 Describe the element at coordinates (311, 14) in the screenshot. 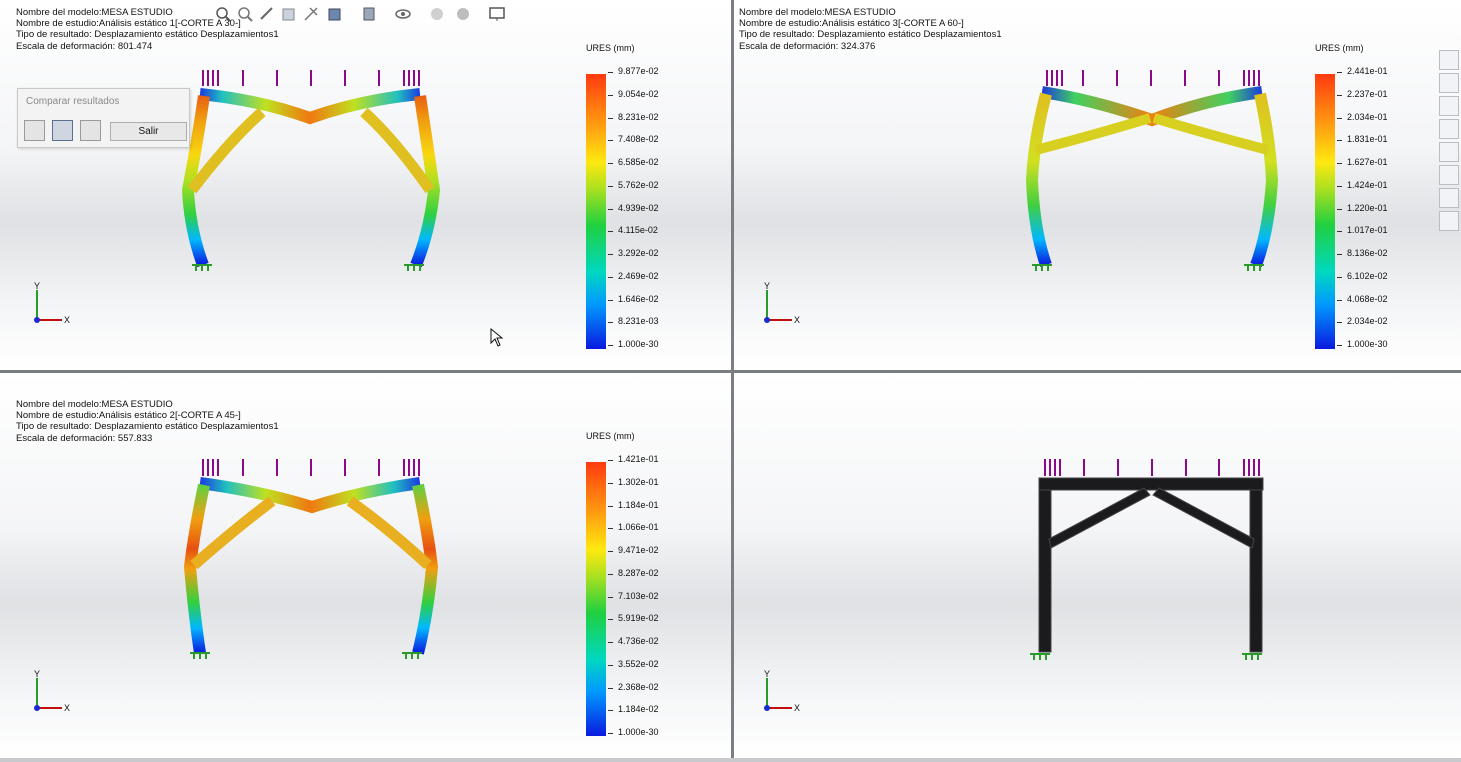

I see `dynamic-annotation-icon` at that location.